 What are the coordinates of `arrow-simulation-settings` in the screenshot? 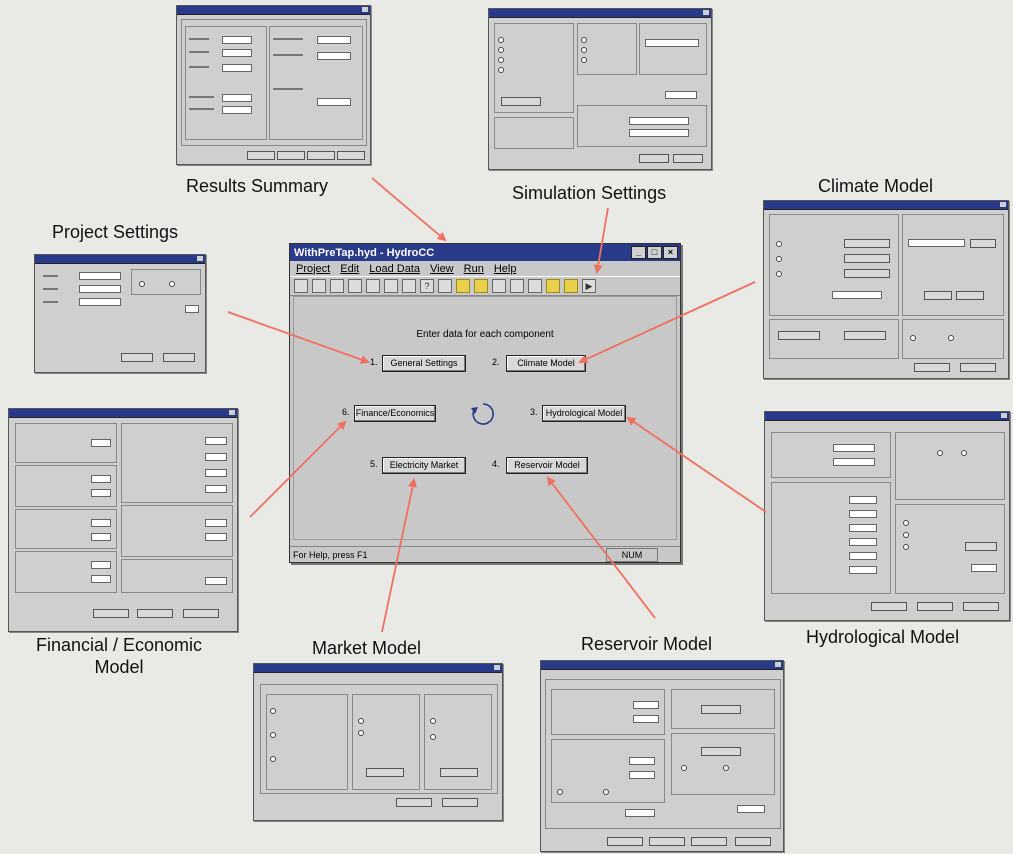 It's located at (601, 240).